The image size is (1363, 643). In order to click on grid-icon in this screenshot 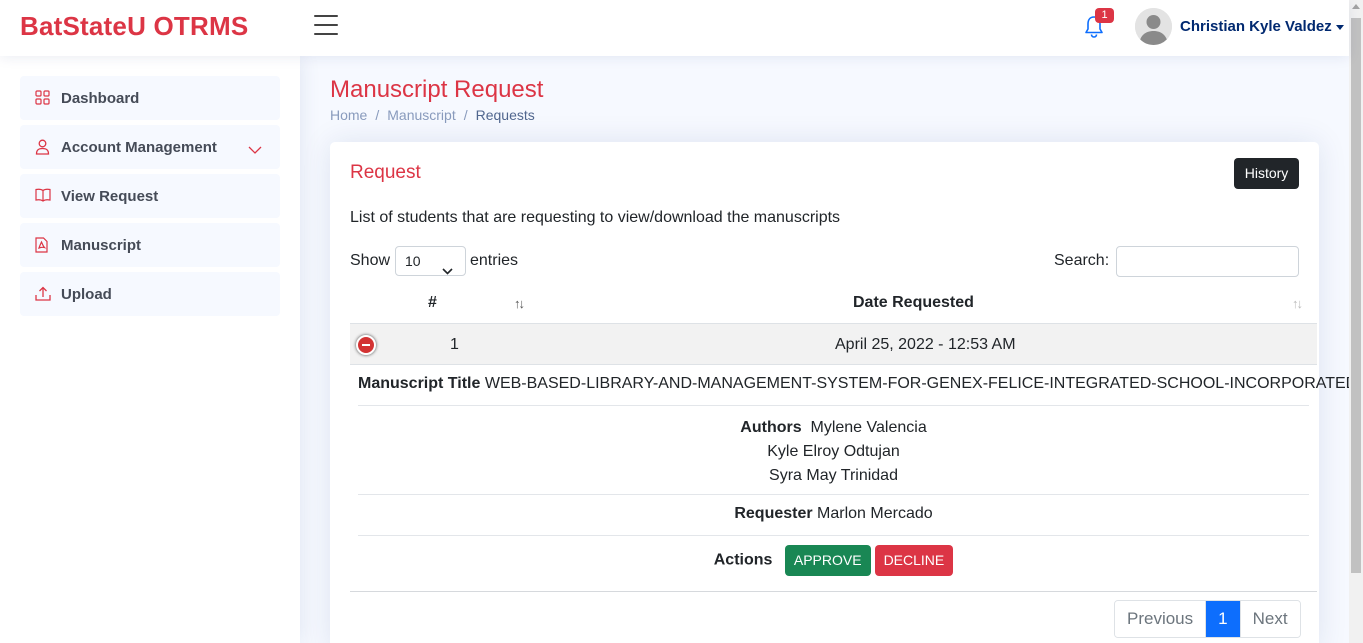, I will do `click(43, 98)`.